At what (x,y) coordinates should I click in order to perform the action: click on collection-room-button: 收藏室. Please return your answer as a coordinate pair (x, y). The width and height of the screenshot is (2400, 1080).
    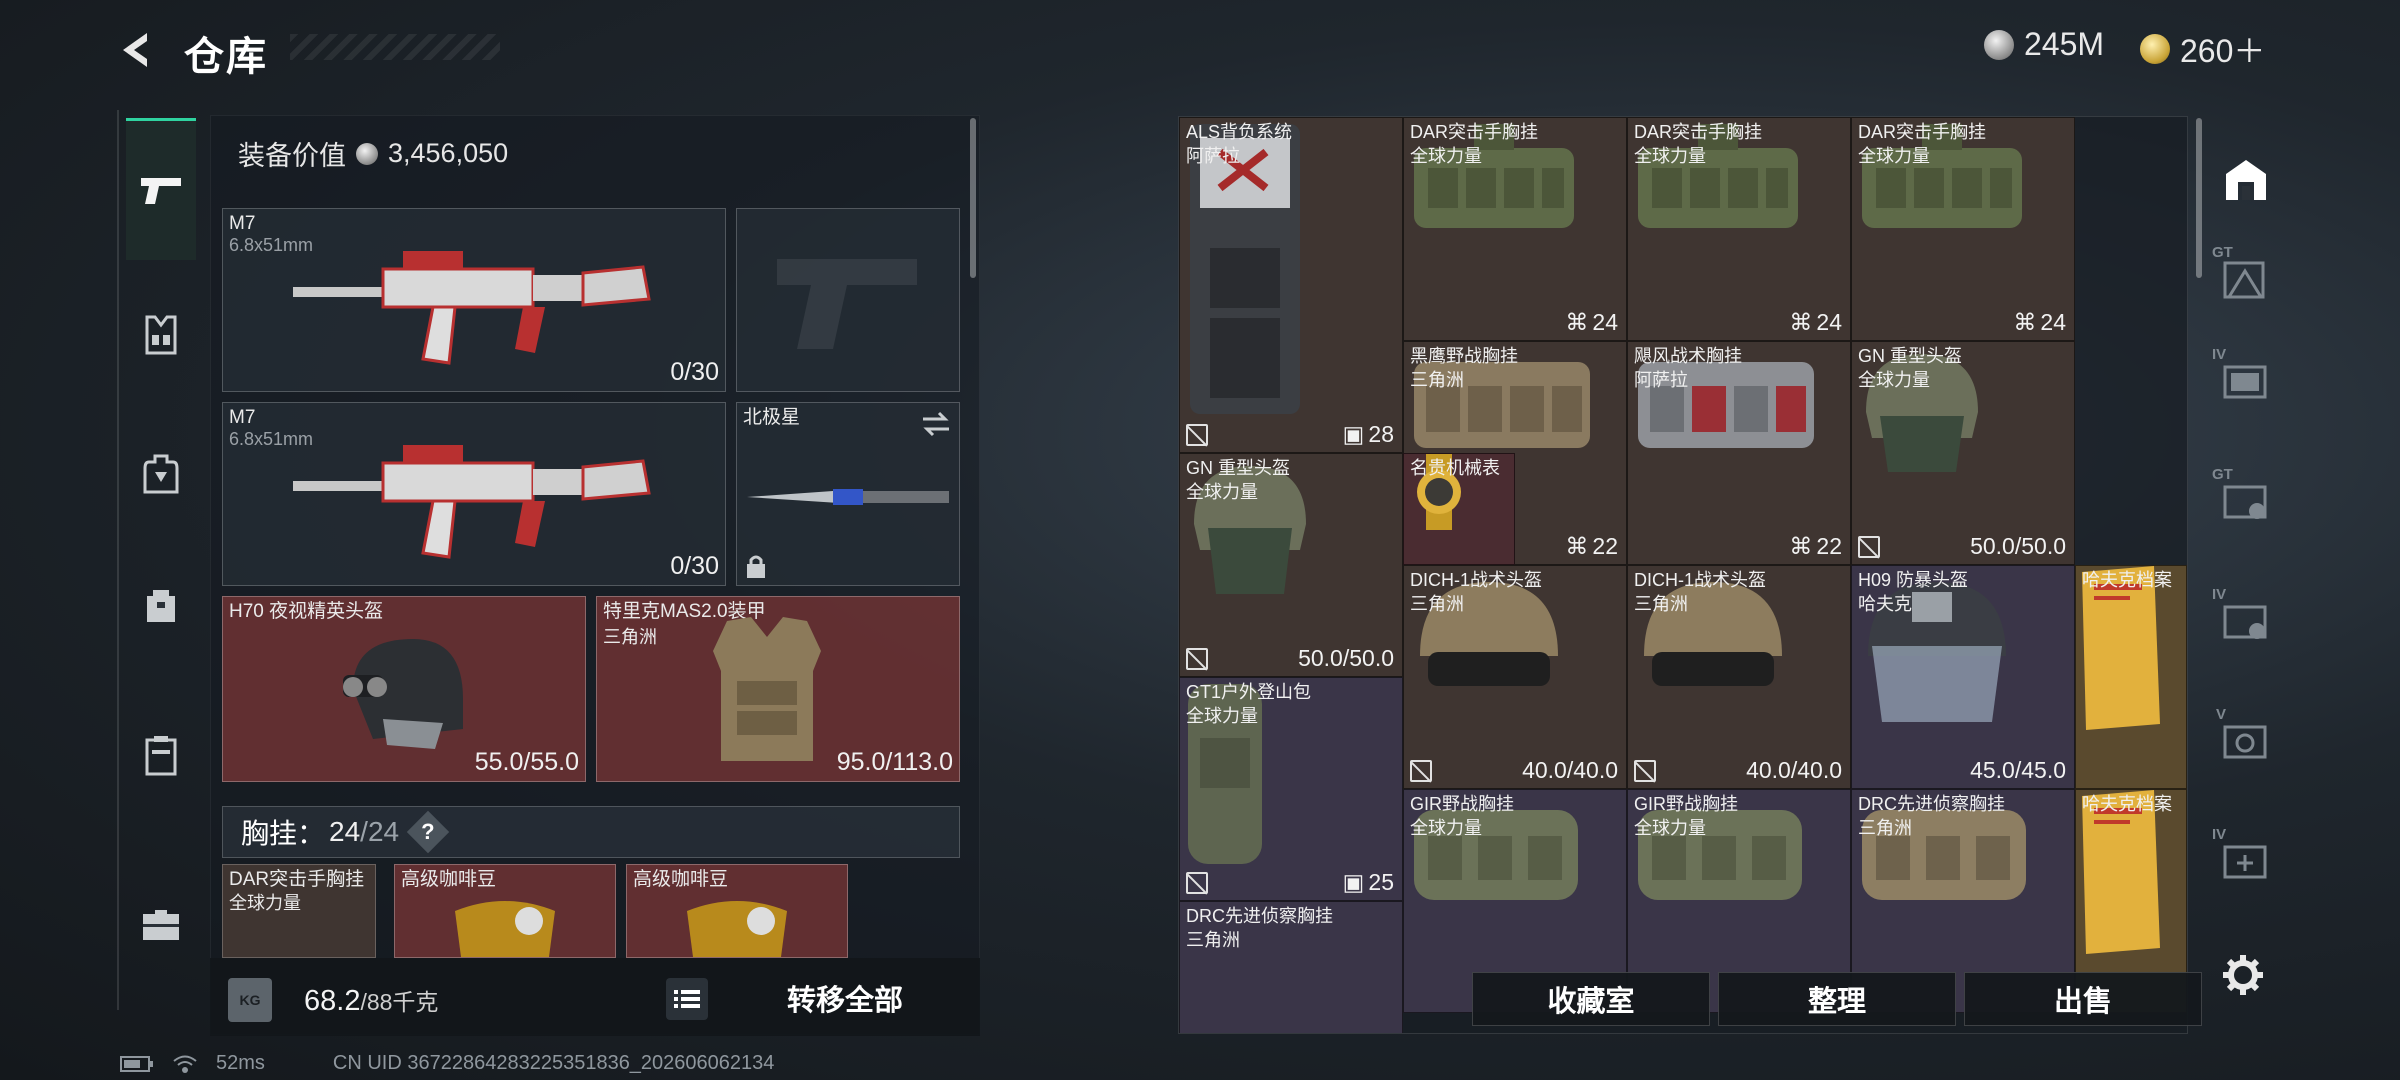
    Looking at the image, I should click on (1591, 999).